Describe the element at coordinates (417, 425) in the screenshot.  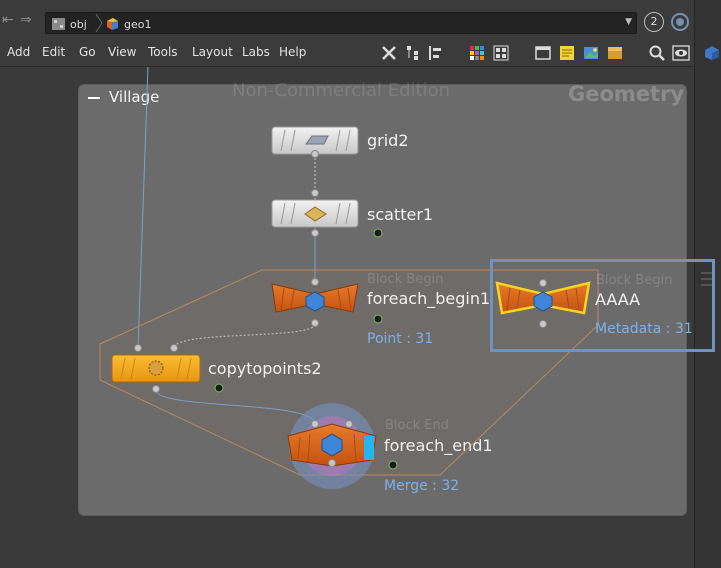
I see `node-tag-foreach-end1: Block End` at that location.